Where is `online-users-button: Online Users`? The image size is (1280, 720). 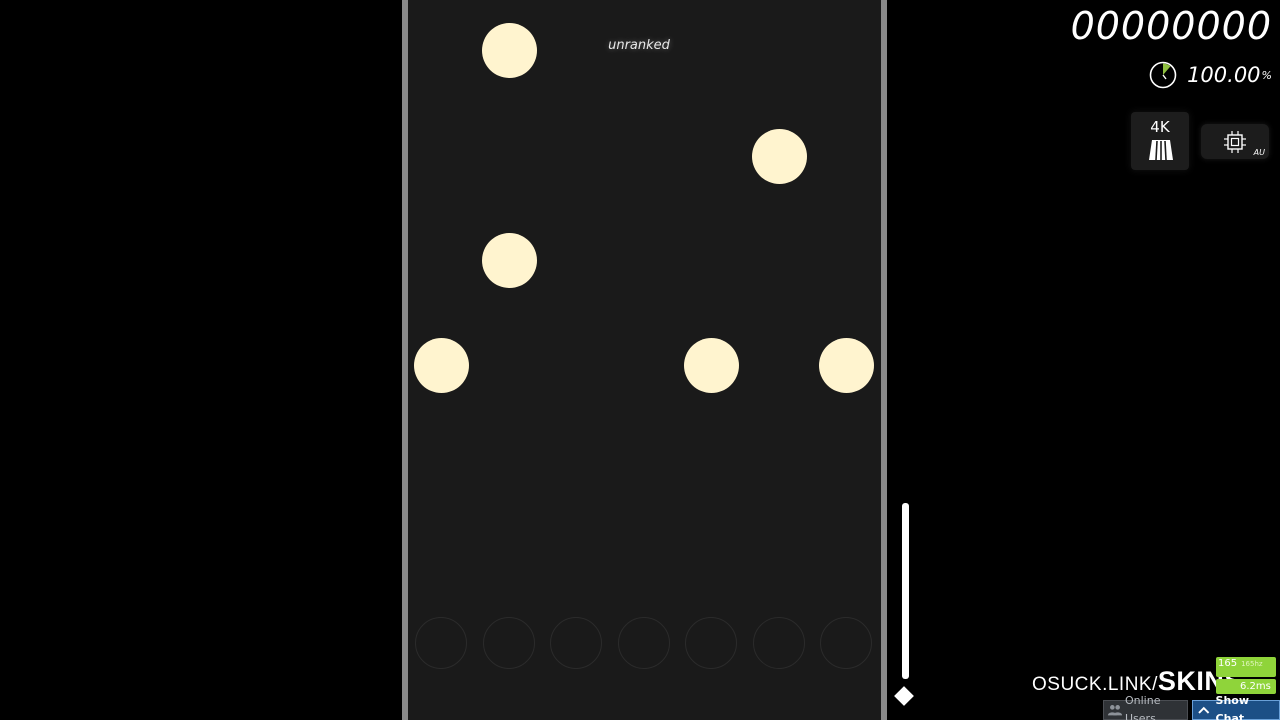
online-users-button: Online Users is located at coordinates (1145, 707).